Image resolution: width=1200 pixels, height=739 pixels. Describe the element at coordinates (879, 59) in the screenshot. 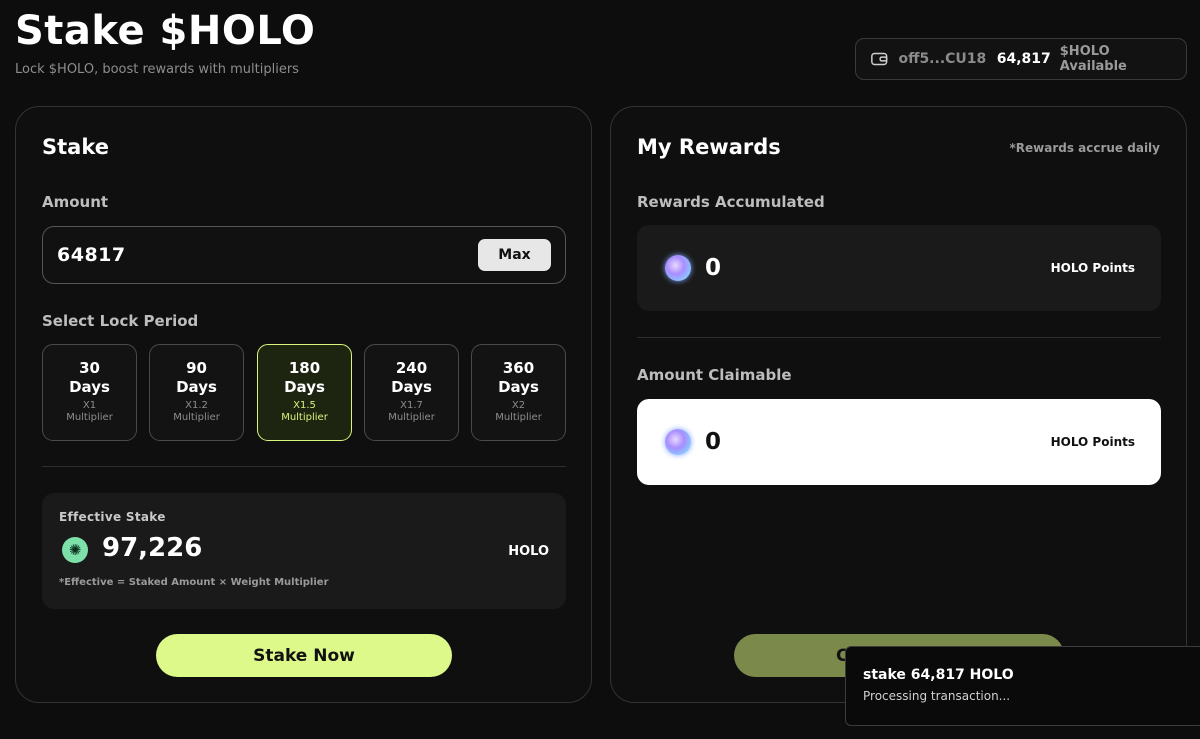

I see `wallet-icon` at that location.